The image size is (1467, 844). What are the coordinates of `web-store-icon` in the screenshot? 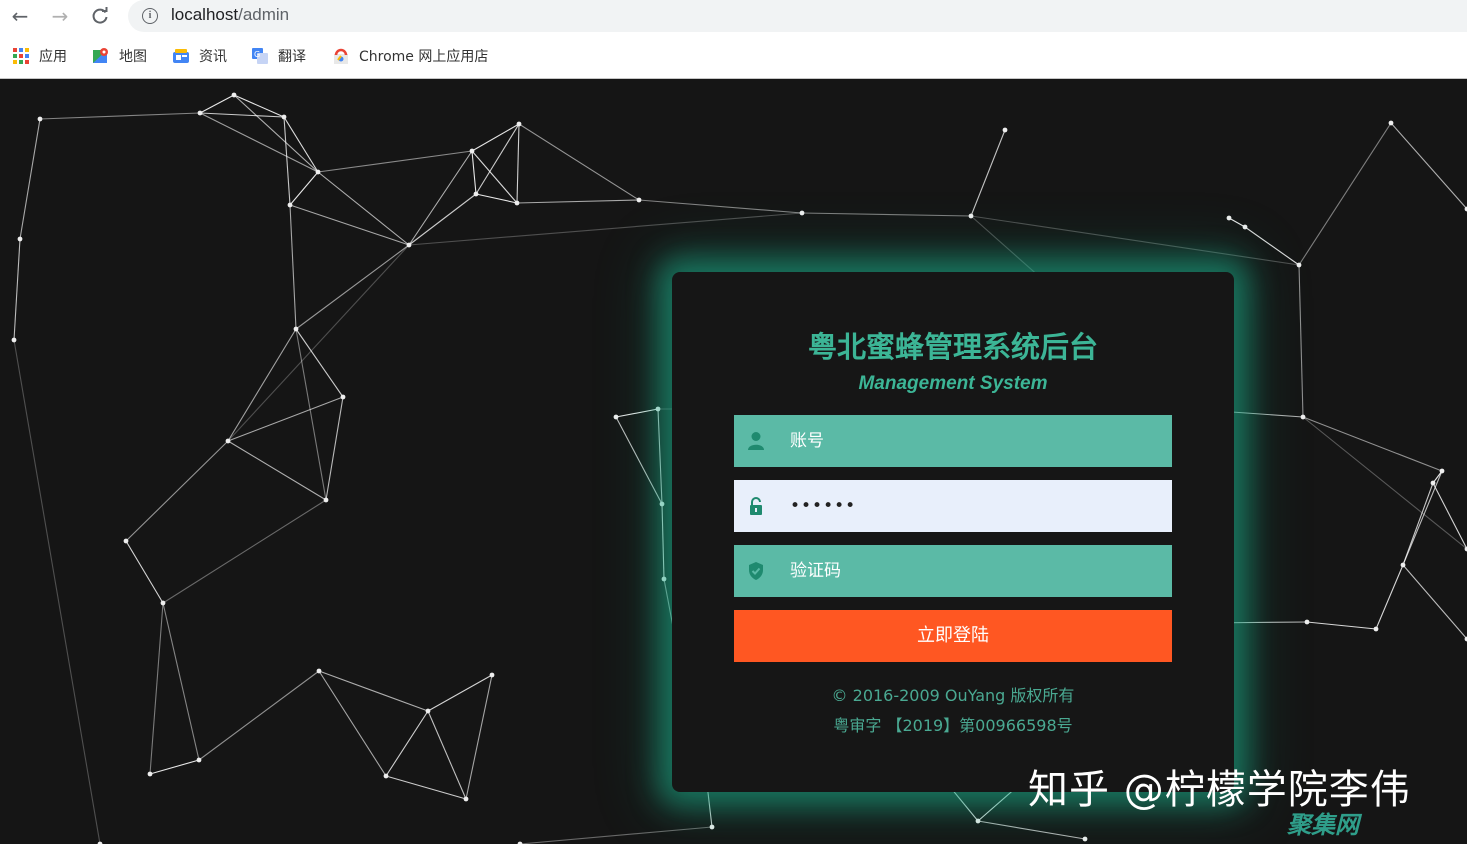 It's located at (341, 56).